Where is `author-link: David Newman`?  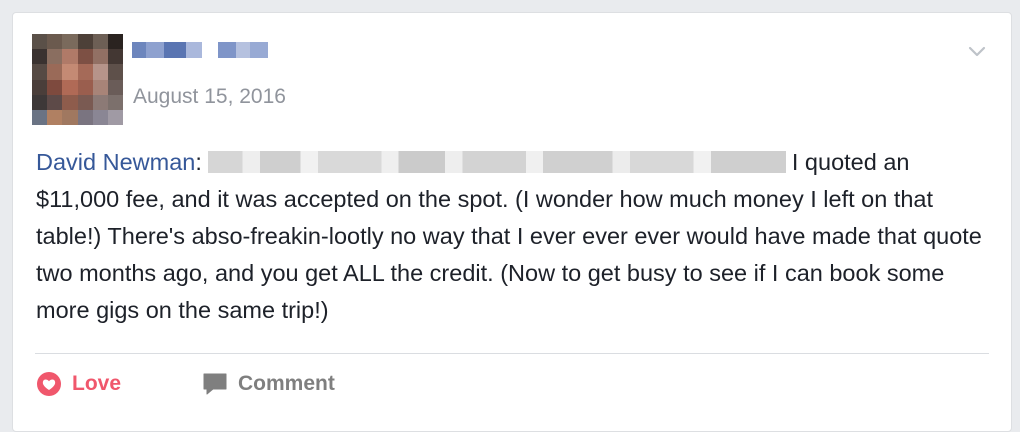
author-link: David Newman is located at coordinates (115, 162).